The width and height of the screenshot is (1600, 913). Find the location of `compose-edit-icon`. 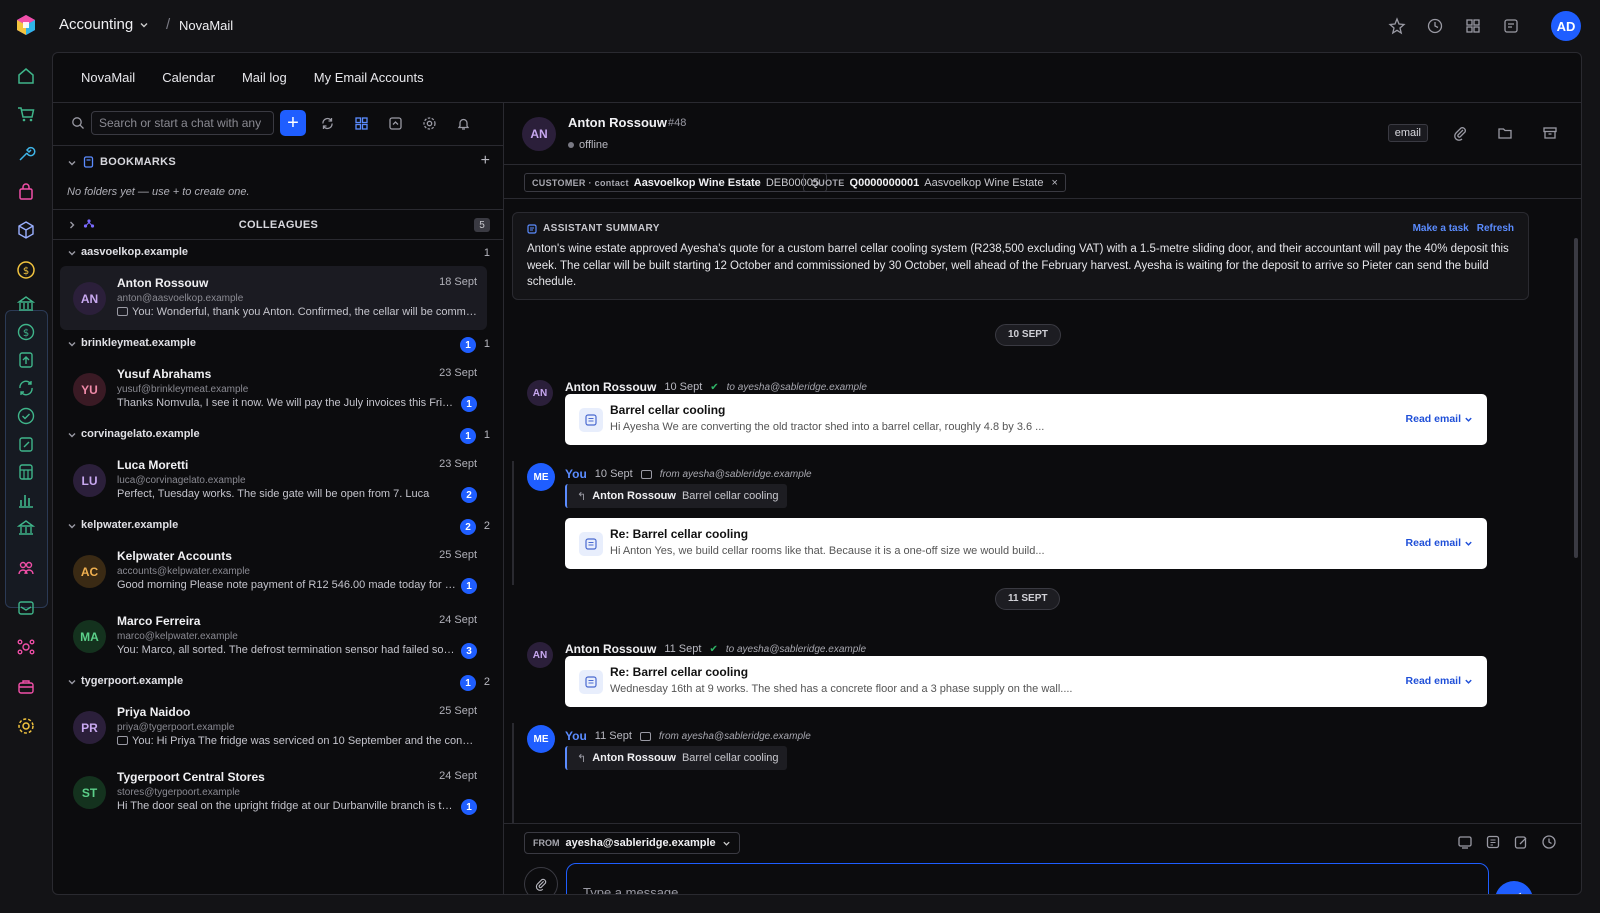

compose-edit-icon is located at coordinates (1521, 842).